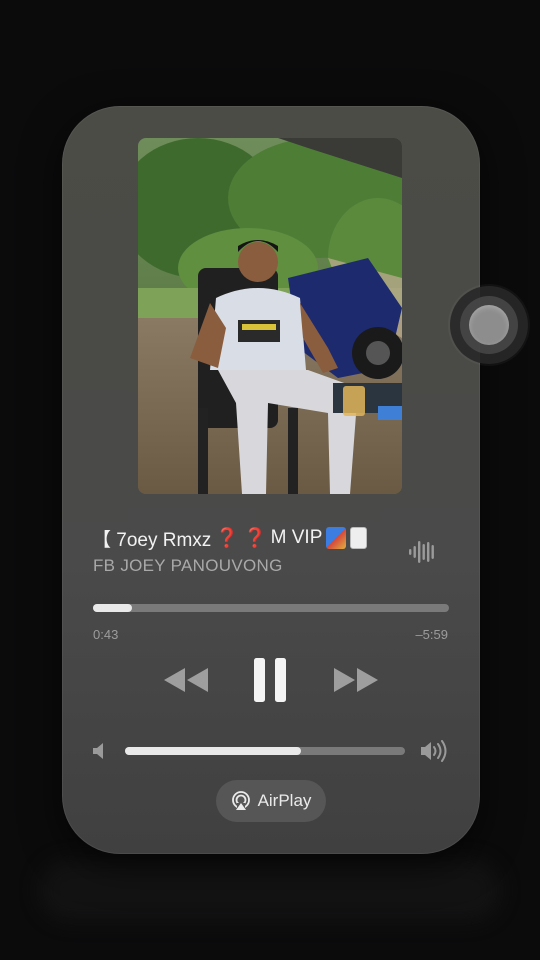  What do you see at coordinates (152, 540) in the screenshot?
I see `track-title-text: 【 7oey Rmxz` at bounding box center [152, 540].